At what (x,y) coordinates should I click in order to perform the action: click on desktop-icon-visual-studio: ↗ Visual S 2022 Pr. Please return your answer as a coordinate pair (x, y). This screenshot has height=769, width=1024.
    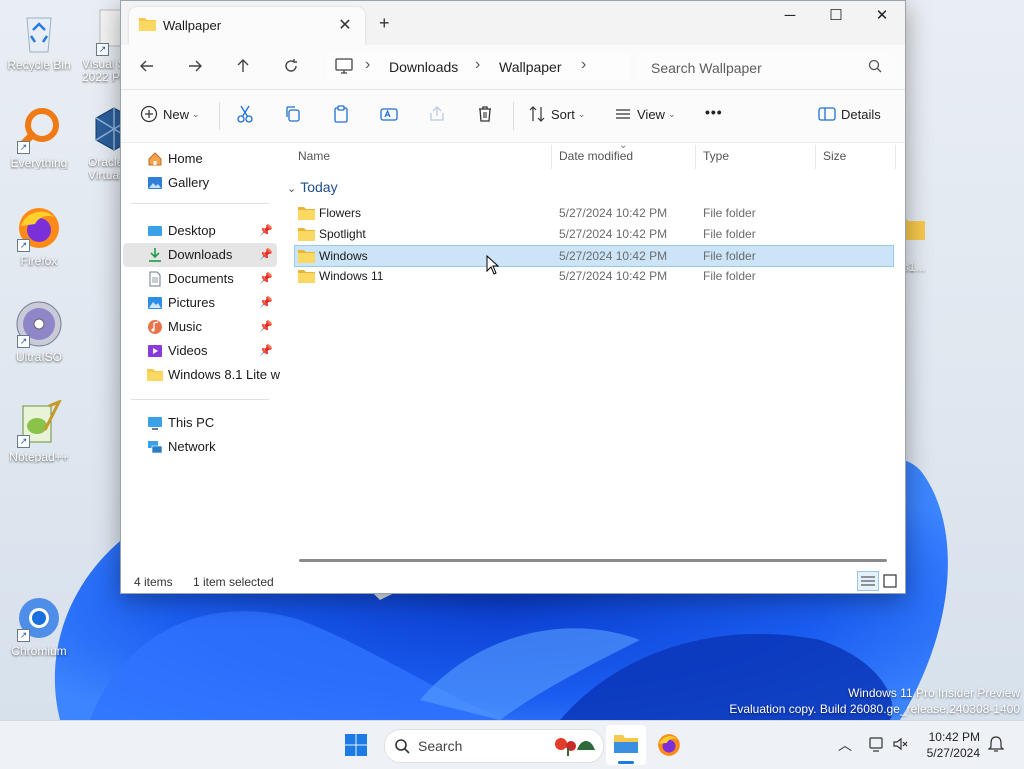
    Looking at the image, I should click on (100, 46).